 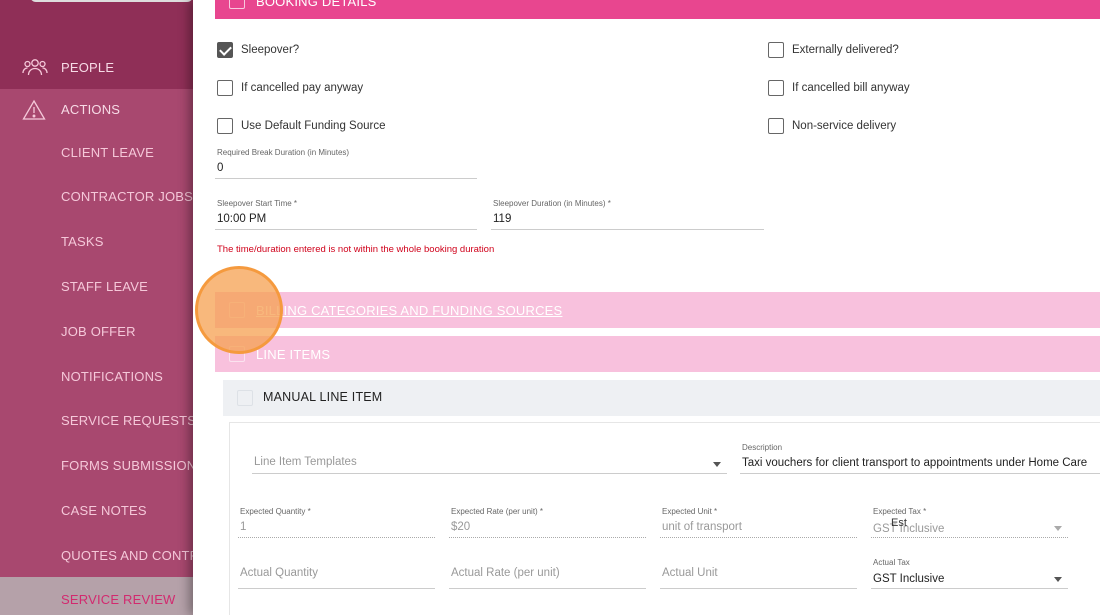 What do you see at coordinates (489, 462) in the screenshot?
I see `line-item-templates-select: Line Item Templates` at bounding box center [489, 462].